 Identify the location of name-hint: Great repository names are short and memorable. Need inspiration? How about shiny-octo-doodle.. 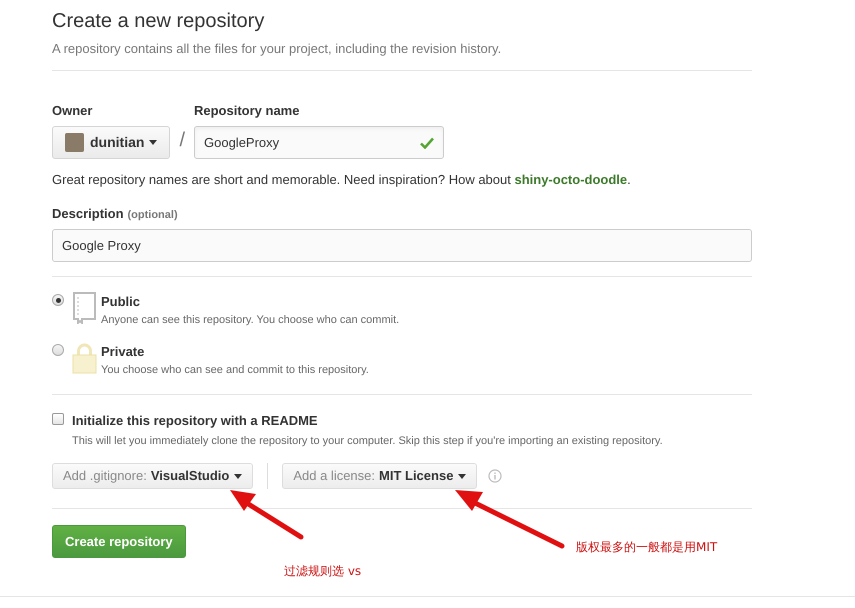
(342, 180).